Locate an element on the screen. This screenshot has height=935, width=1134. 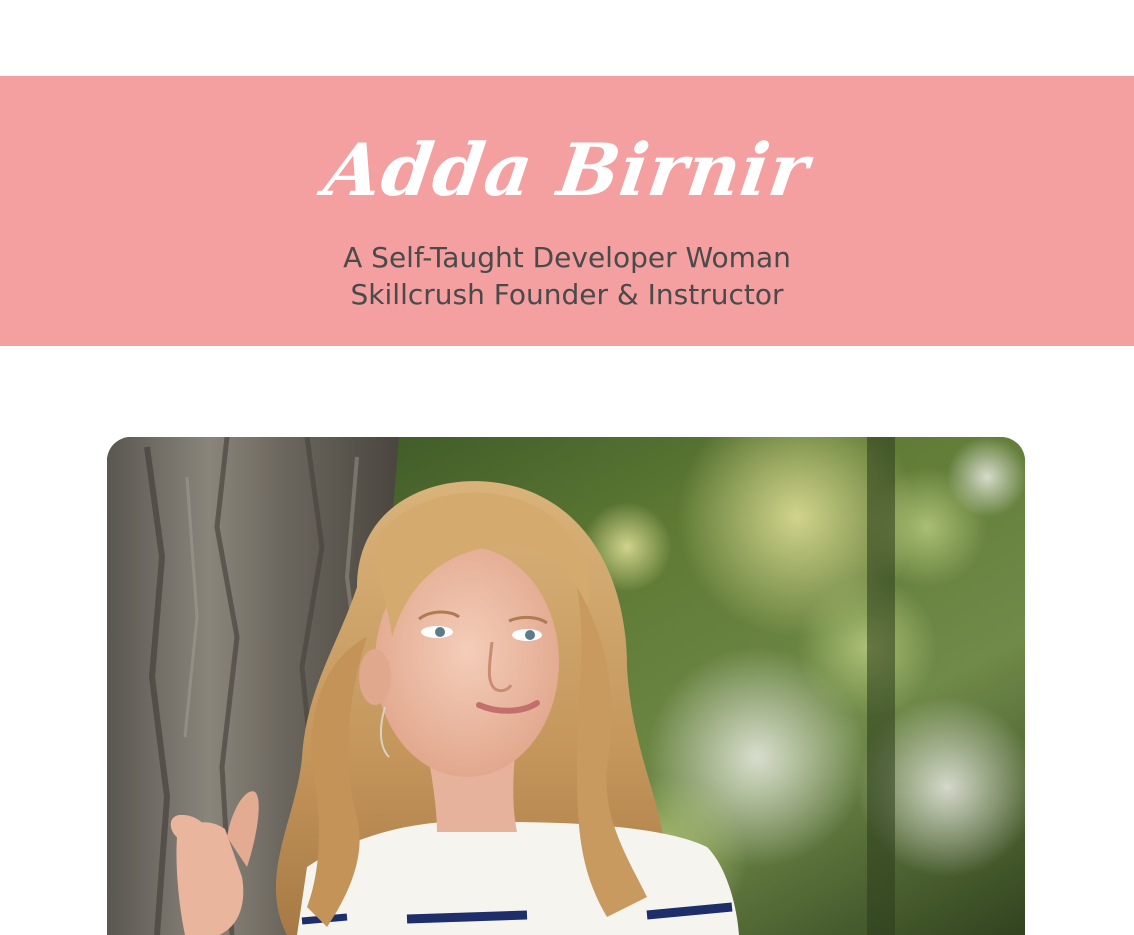
tagline-line-1: A Self-Taught Developer Woman is located at coordinates (567, 257).